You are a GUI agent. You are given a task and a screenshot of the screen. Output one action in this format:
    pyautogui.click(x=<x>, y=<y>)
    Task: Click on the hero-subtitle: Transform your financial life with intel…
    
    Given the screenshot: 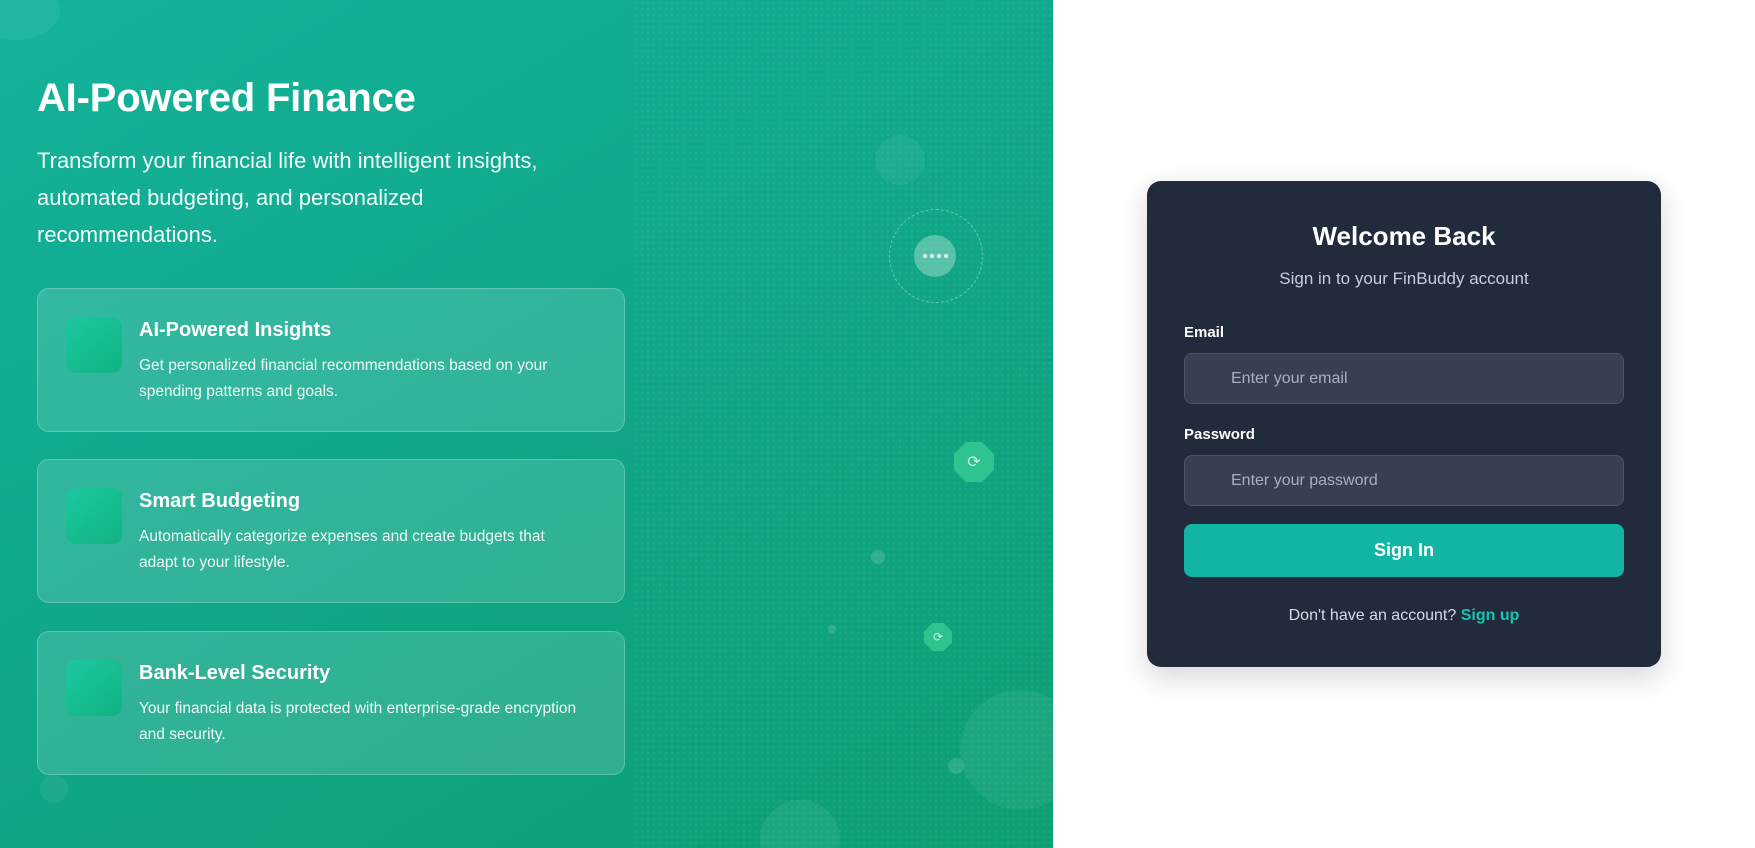 What is the action you would take?
    pyautogui.click(x=287, y=197)
    